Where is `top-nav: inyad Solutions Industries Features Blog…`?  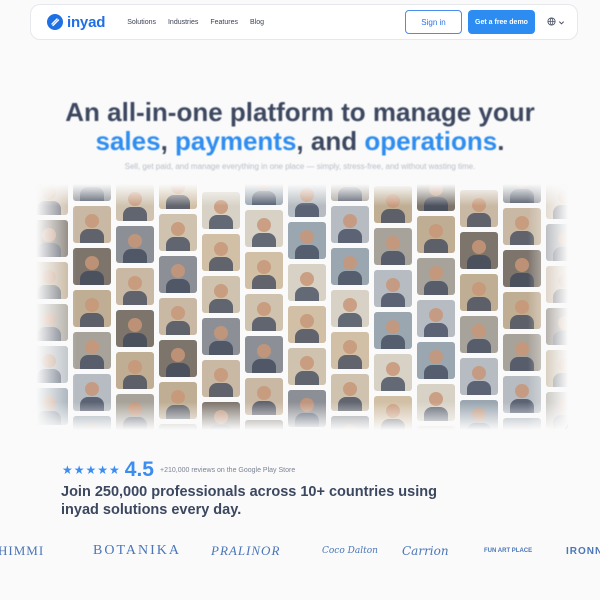
top-nav: inyad Solutions Industries Features Blog… is located at coordinates (304, 22).